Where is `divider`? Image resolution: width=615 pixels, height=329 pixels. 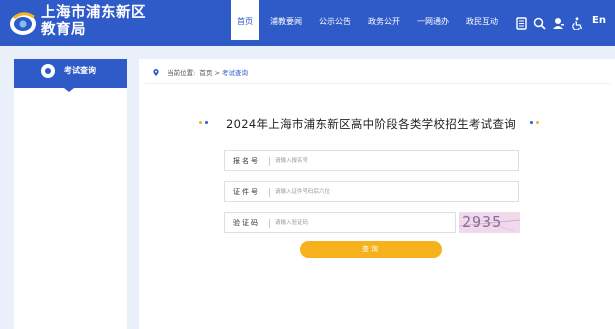
divider is located at coordinates (378, 83).